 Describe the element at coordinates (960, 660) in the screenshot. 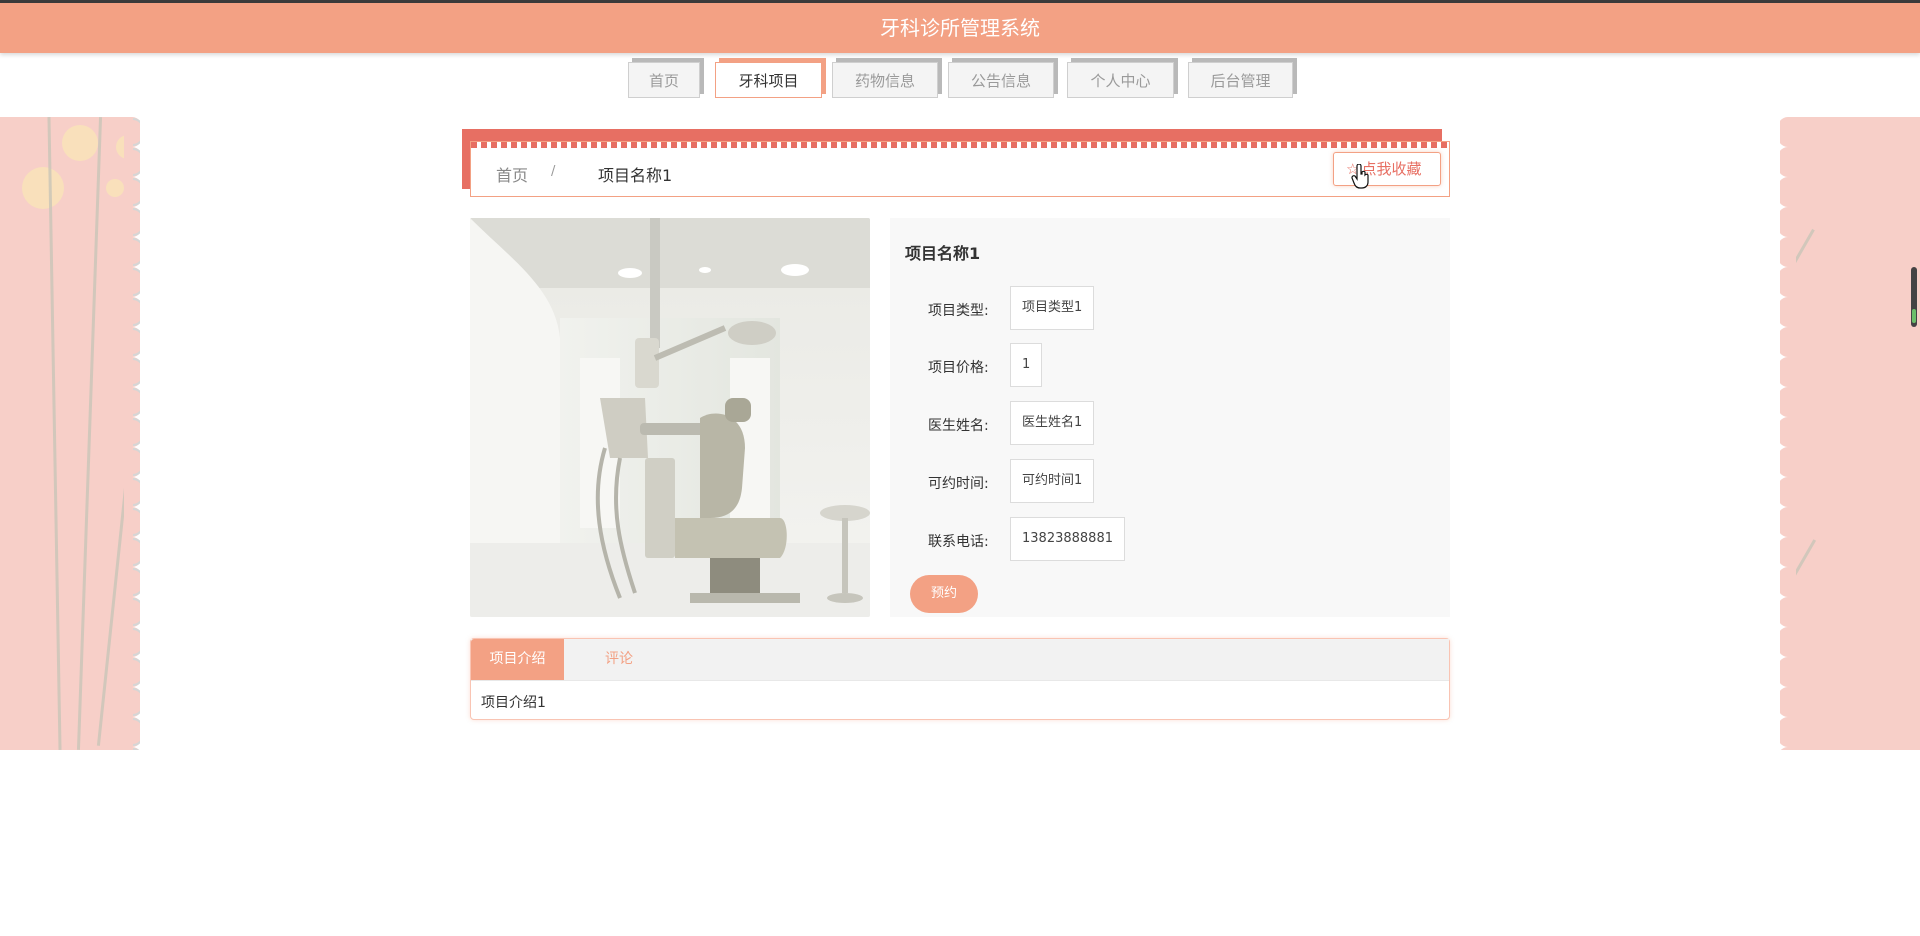

I see `tab-bar: 项目介绍 评论` at that location.